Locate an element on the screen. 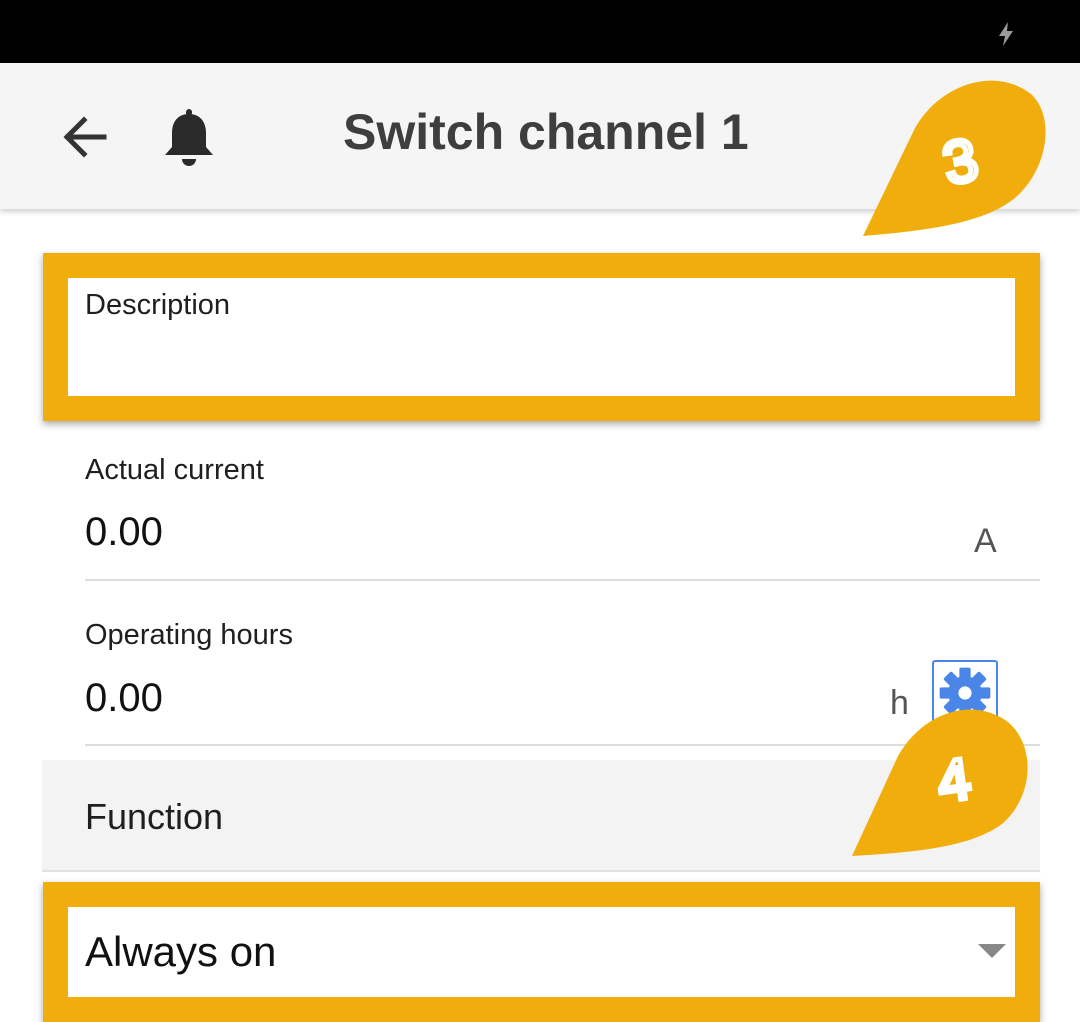 The height and width of the screenshot is (1022, 1080). description-input is located at coordinates (545, 355).